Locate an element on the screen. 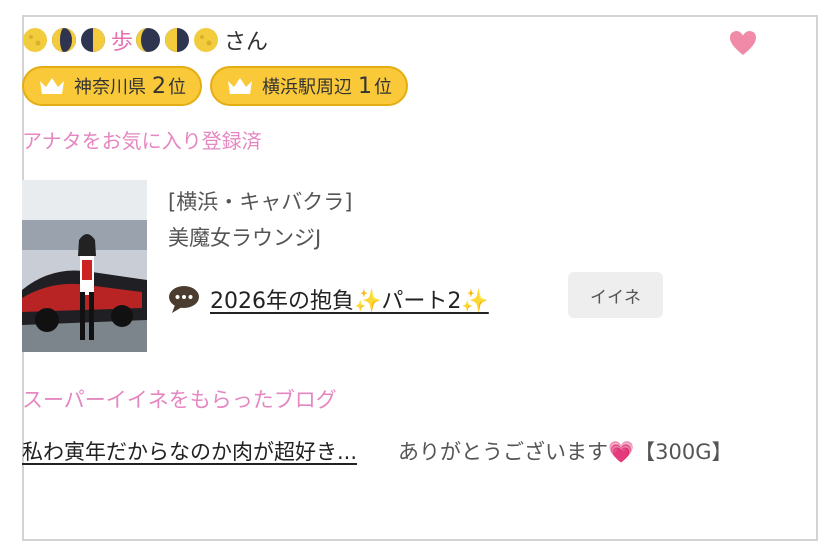  crescent-moon-icon is located at coordinates (148, 40).